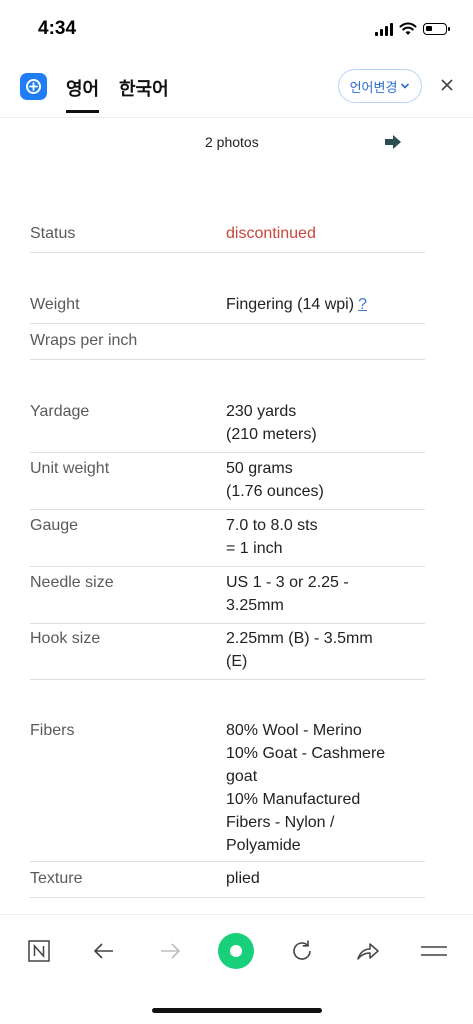 Image resolution: width=473 pixels, height=1024 pixels. I want to click on share-icon, so click(368, 951).